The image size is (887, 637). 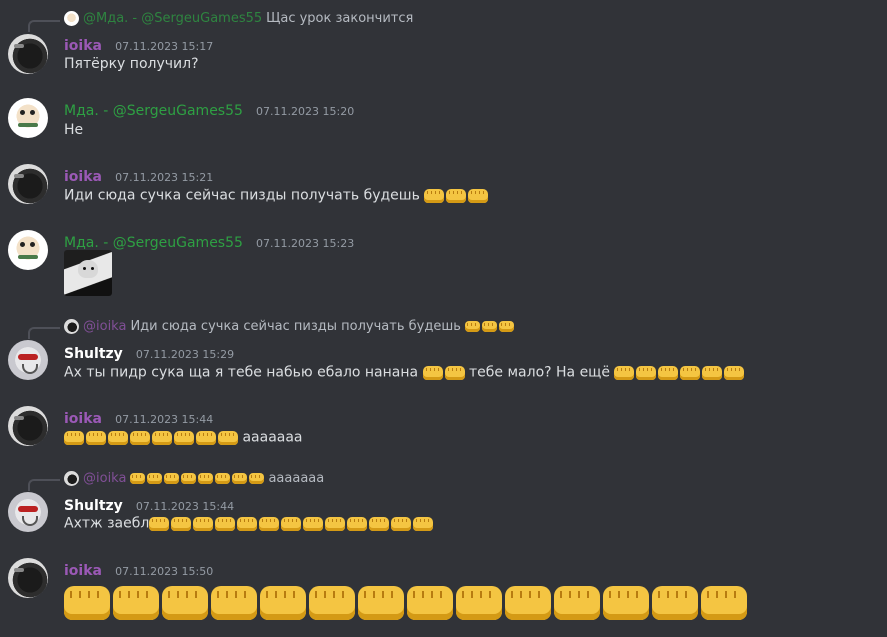 I want to click on timestamp: 07.11.2023 15:29, so click(x=185, y=354).